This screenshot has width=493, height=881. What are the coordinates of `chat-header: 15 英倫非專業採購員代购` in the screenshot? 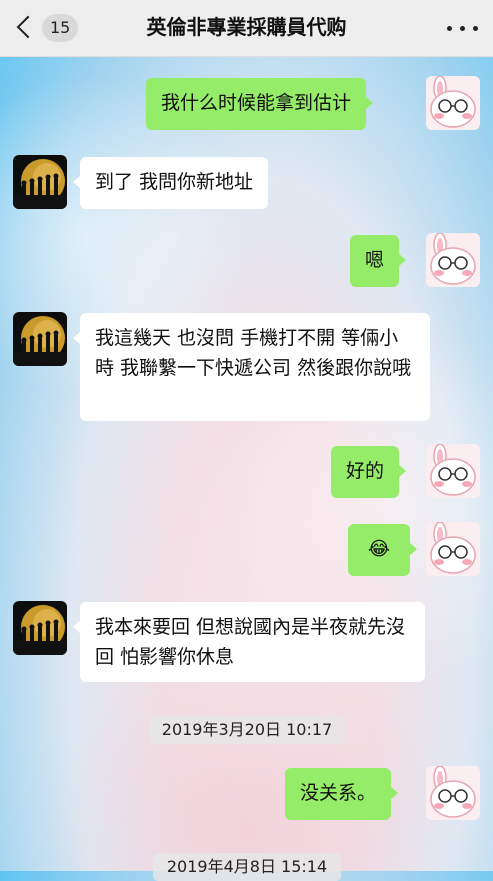 It's located at (246, 28).